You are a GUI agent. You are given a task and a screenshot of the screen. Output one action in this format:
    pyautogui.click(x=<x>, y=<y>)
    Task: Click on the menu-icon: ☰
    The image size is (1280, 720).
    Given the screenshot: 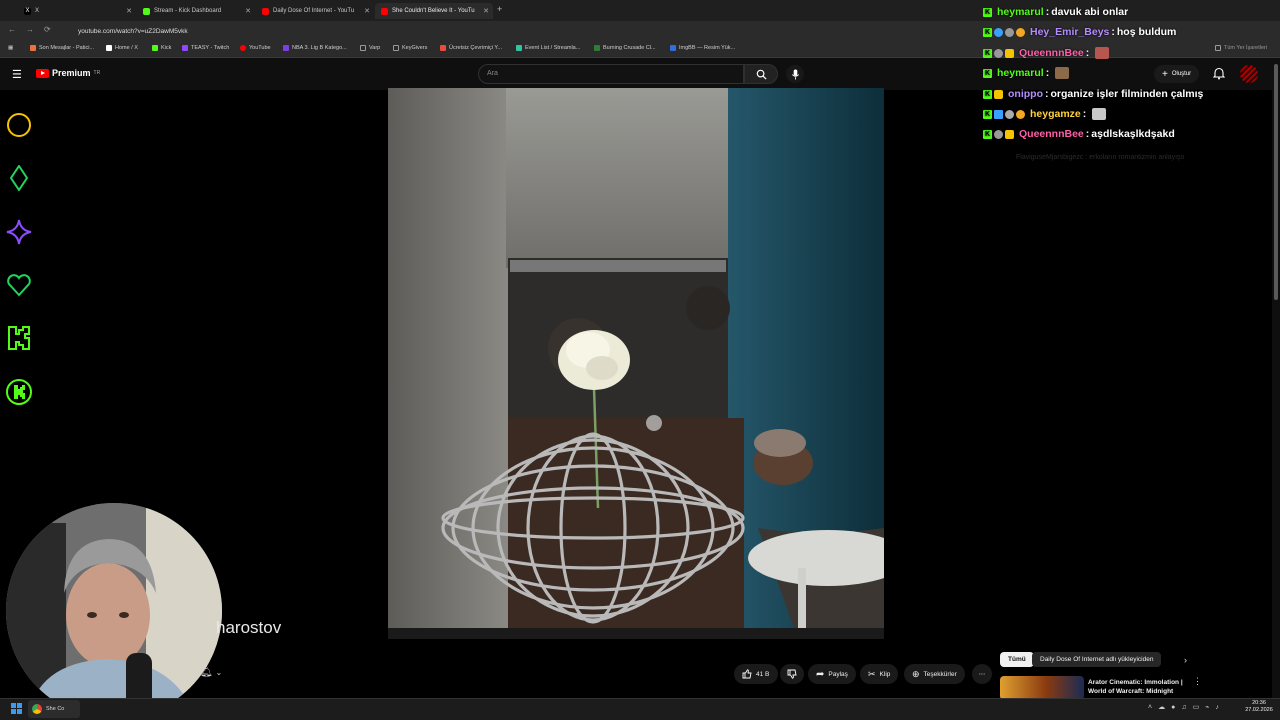 What is the action you would take?
    pyautogui.click(x=17, y=74)
    